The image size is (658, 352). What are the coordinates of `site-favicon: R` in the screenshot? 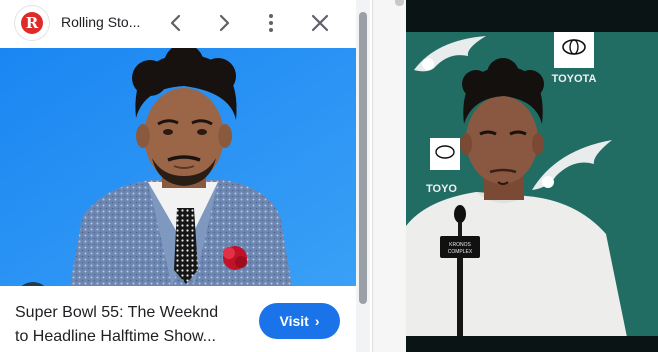 It's located at (32, 23).